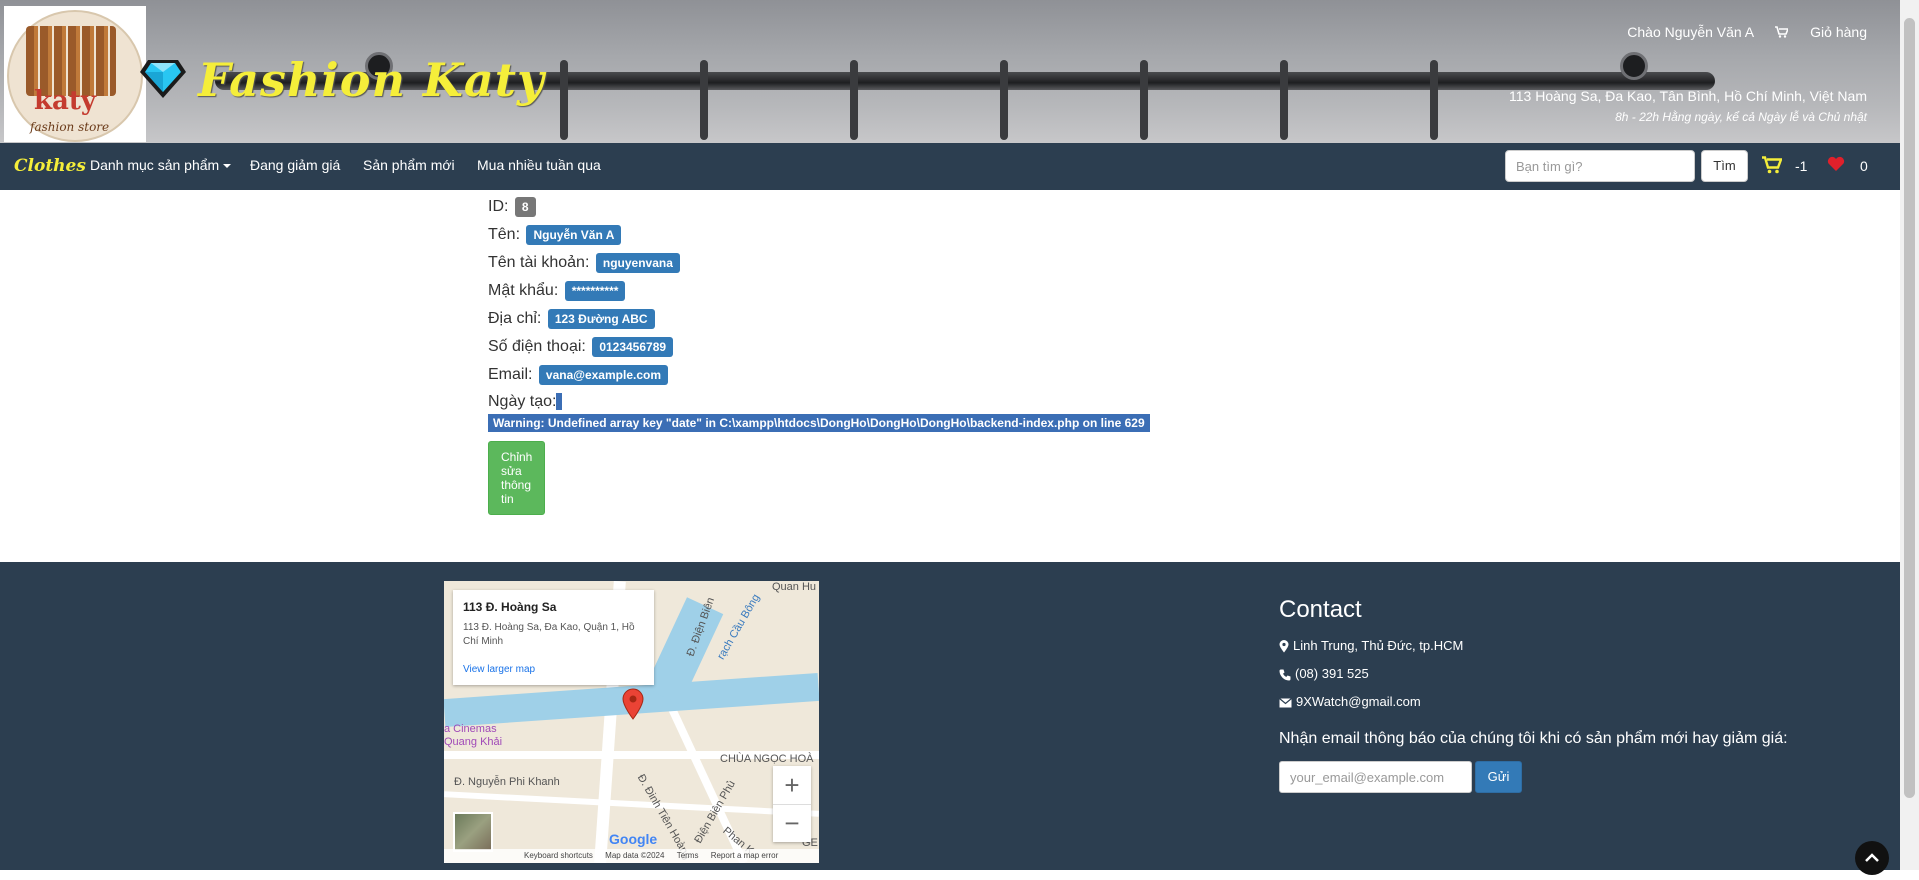 This screenshot has height=880, width=1919. What do you see at coordinates (227, 166) in the screenshot?
I see `caret-down-icon` at bounding box center [227, 166].